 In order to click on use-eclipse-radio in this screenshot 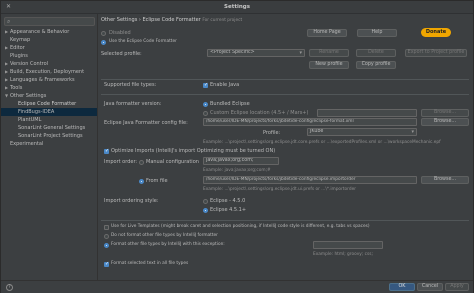, I will do `click(103, 42)`.